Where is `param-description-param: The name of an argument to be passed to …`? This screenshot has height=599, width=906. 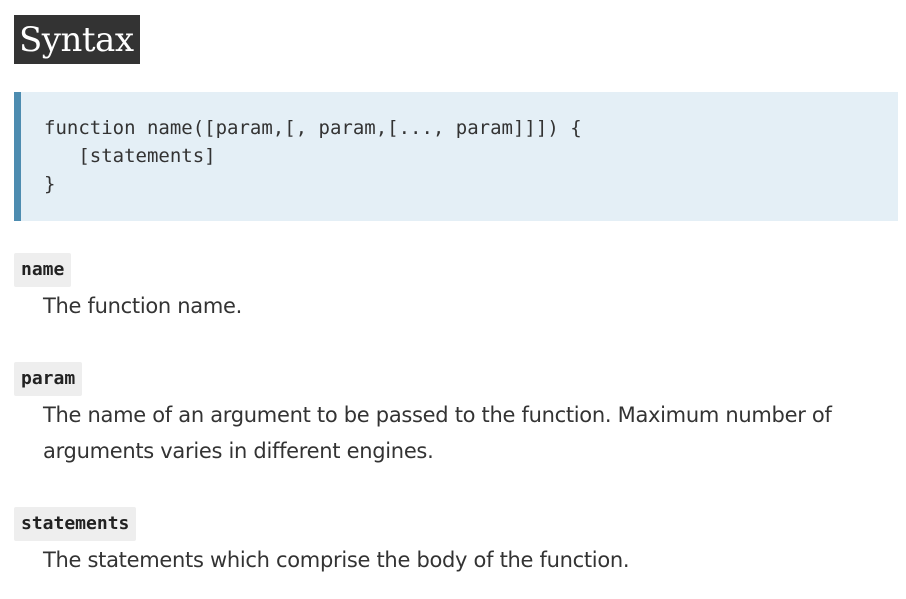
param-description-param: The name of an argument to be passed to … is located at coordinates (437, 433).